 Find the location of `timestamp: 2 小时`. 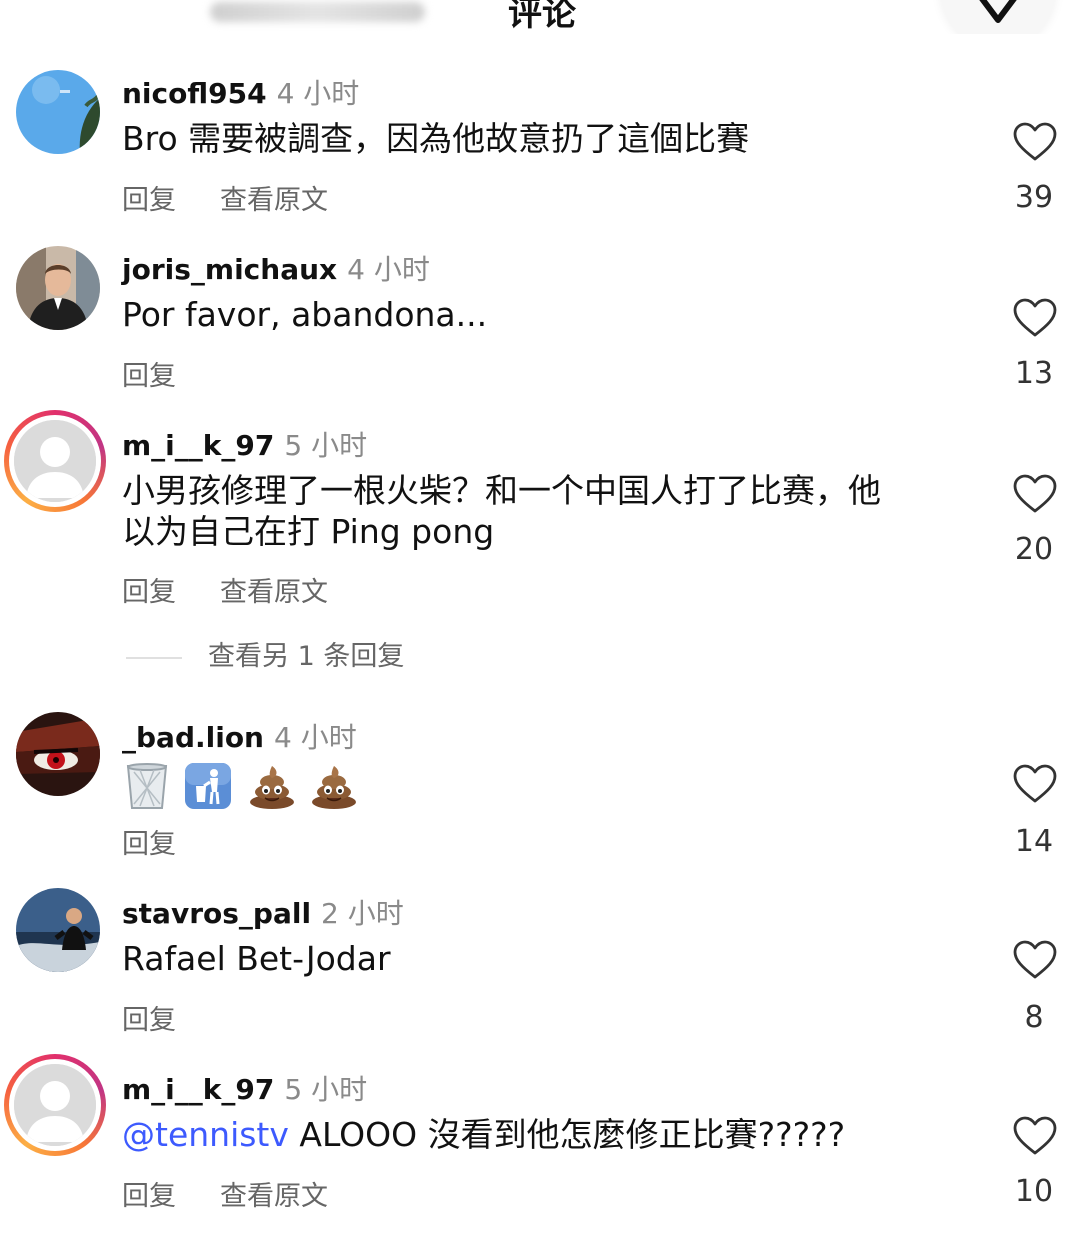

timestamp: 2 小时 is located at coordinates (362, 913).